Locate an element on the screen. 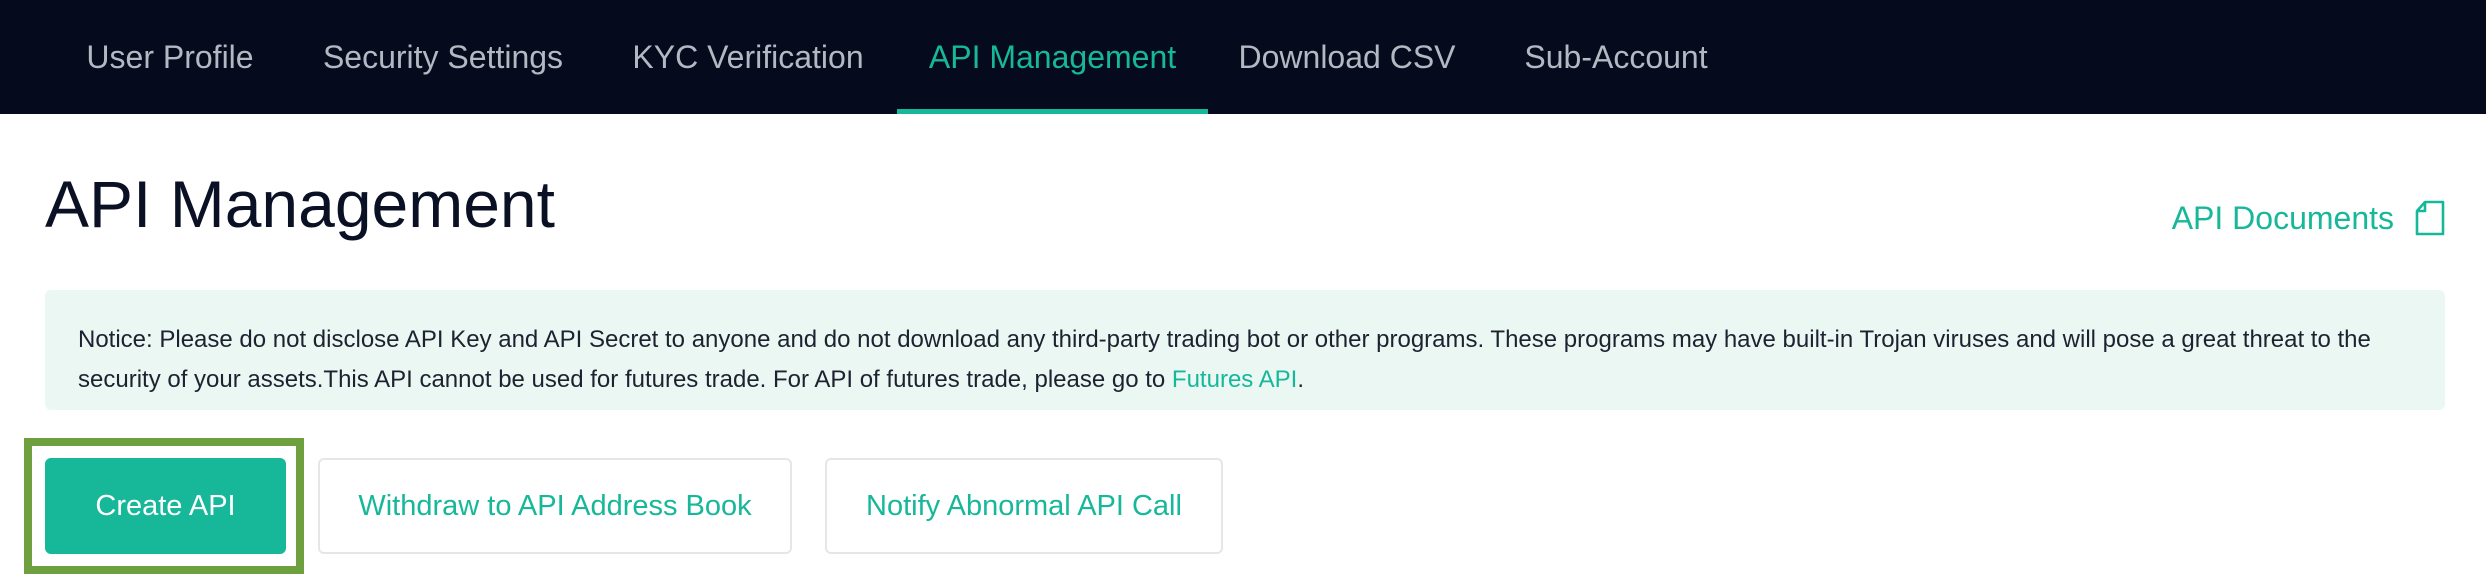 This screenshot has height=586, width=2486. notify-label: Notify Abnormal API Call is located at coordinates (1024, 505).